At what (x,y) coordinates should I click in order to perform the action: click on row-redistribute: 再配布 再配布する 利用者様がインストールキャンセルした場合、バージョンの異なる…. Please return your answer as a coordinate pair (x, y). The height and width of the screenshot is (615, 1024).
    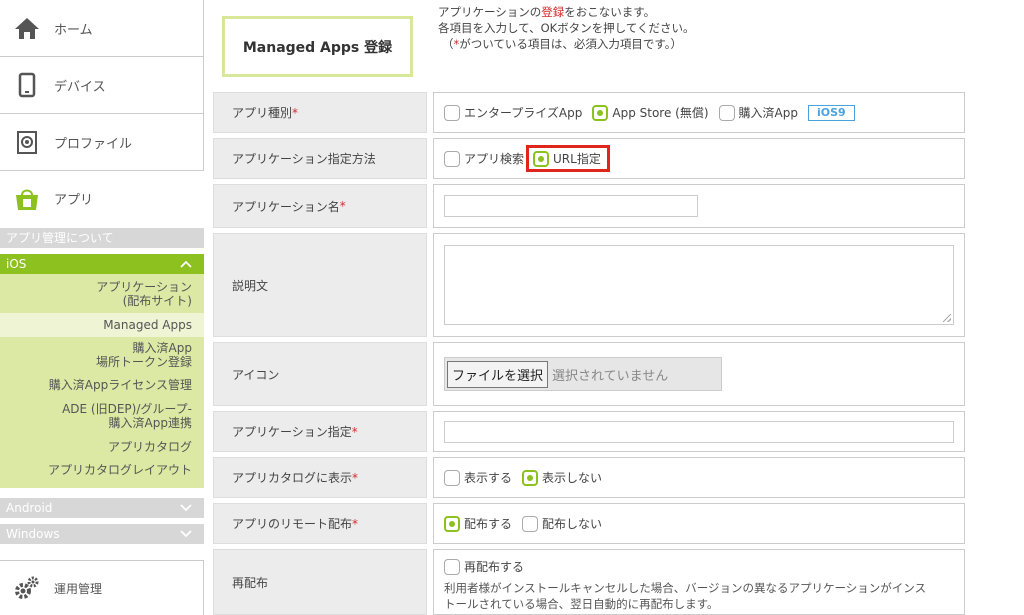
    Looking at the image, I should click on (589, 582).